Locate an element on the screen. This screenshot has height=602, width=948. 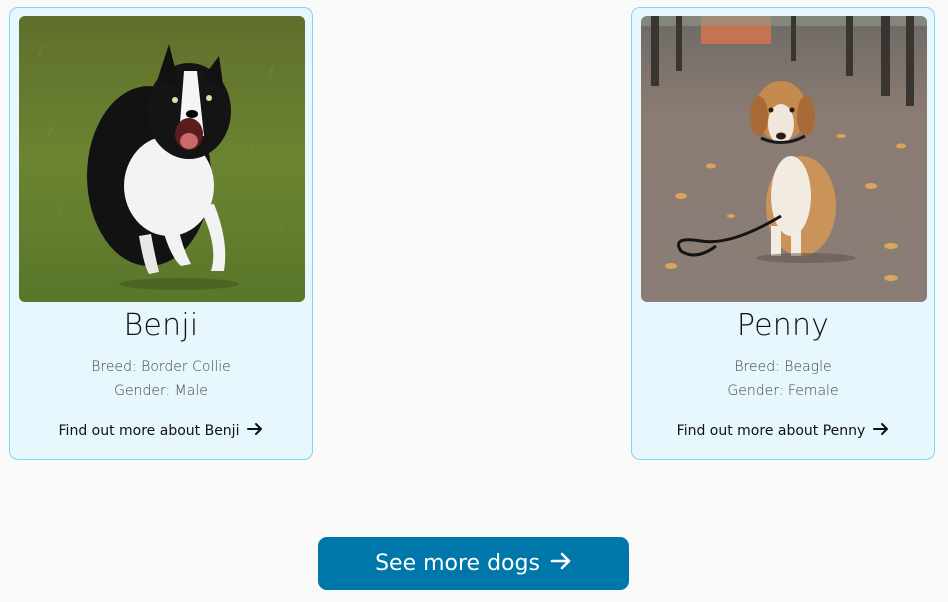
link-label: Find out more about Penny is located at coordinates (771, 431).